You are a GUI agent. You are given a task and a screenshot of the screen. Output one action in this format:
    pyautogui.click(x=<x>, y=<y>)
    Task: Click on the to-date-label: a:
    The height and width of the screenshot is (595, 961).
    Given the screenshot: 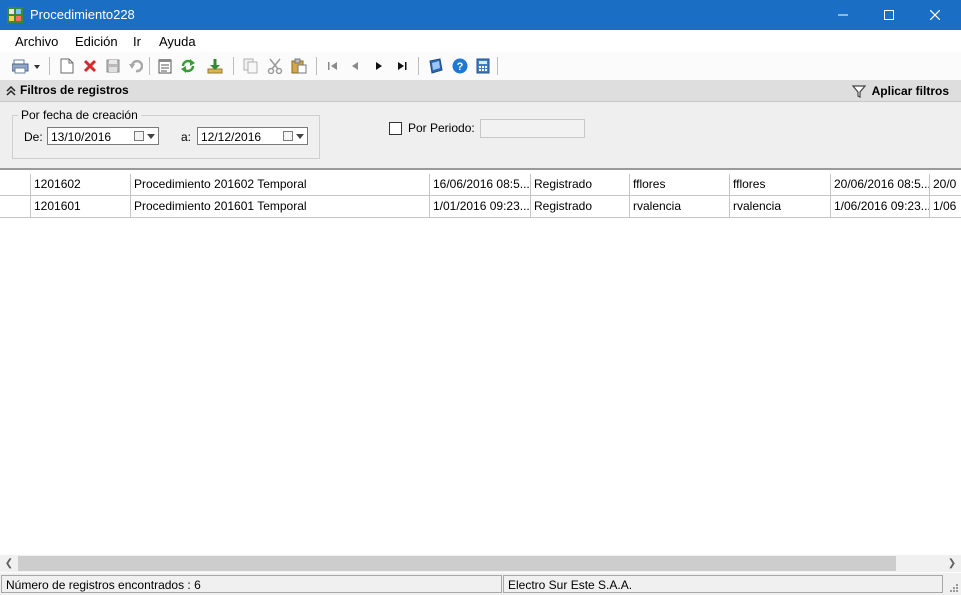 What is the action you would take?
    pyautogui.click(x=186, y=137)
    